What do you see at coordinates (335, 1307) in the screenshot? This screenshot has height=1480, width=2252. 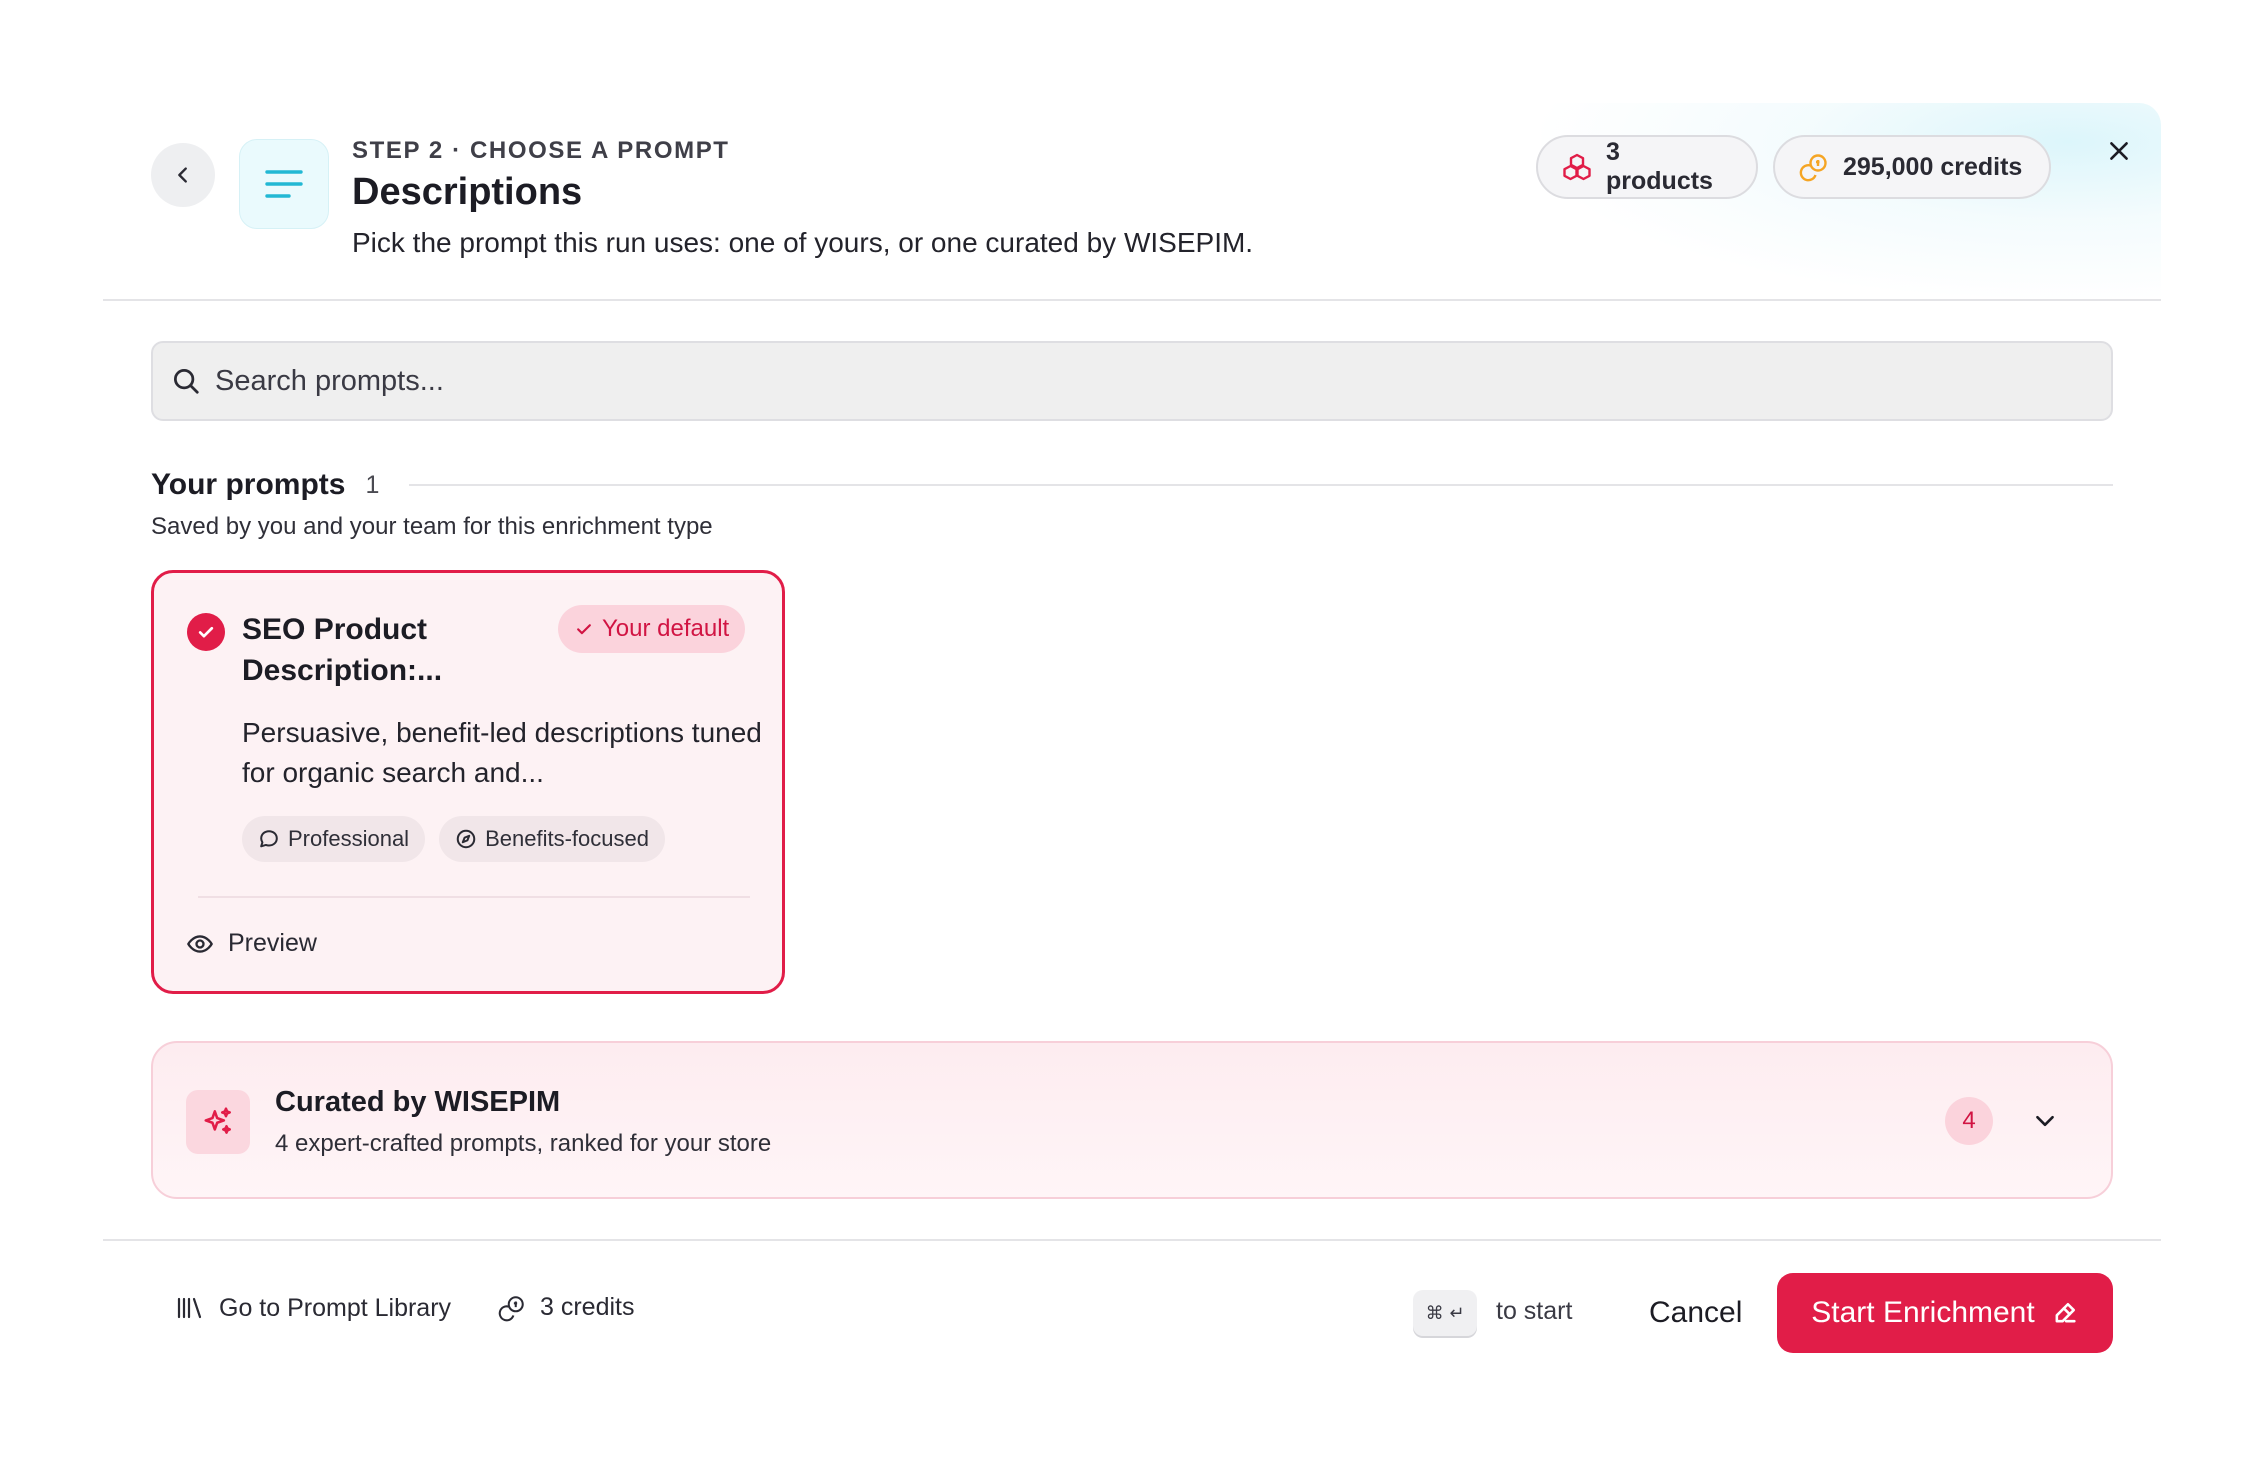 I see `prompt-library-label: Go to Prompt Library` at bounding box center [335, 1307].